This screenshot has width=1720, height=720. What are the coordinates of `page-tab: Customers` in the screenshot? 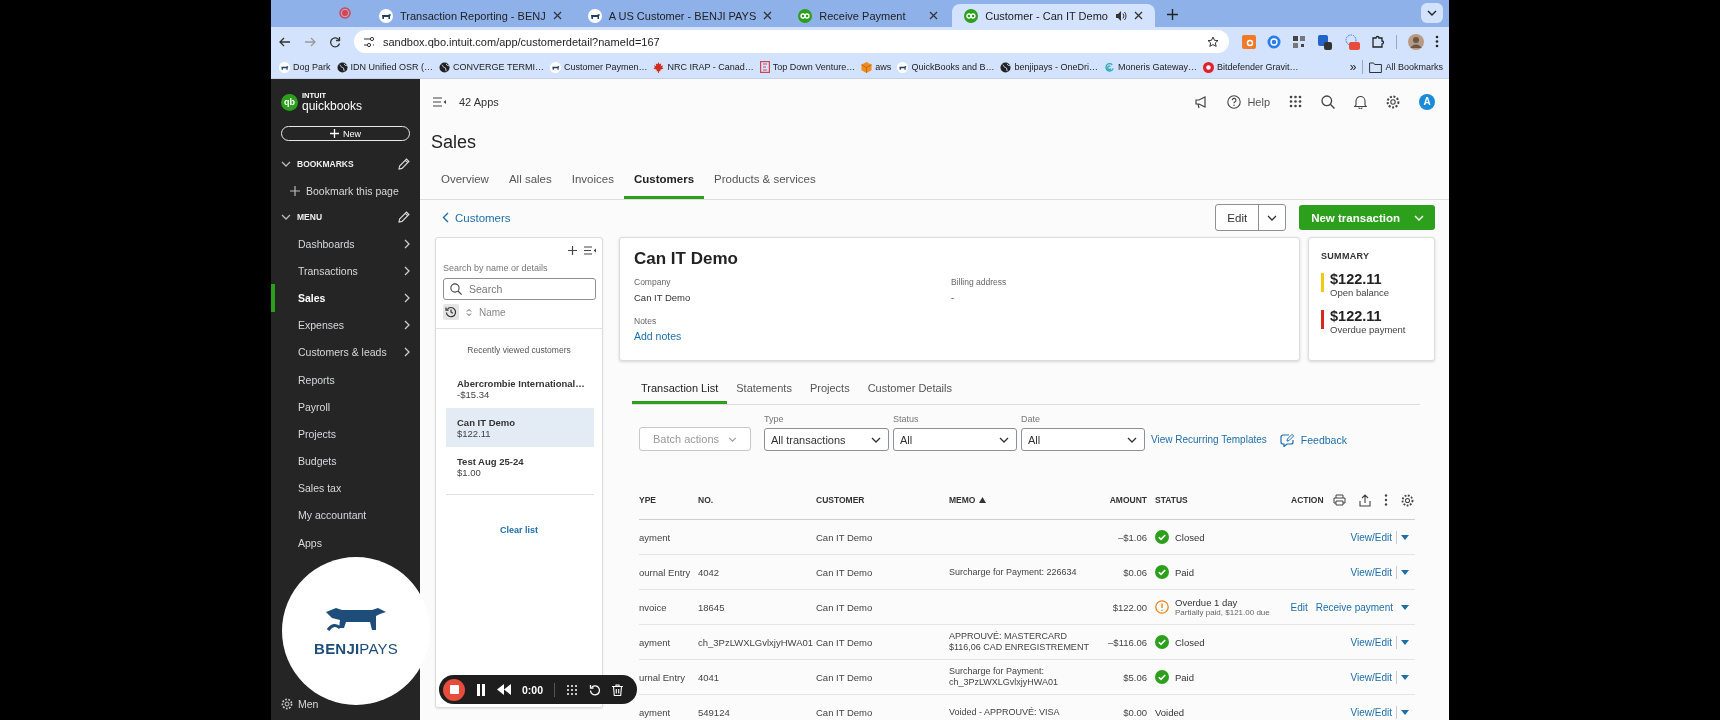 It's located at (664, 186).